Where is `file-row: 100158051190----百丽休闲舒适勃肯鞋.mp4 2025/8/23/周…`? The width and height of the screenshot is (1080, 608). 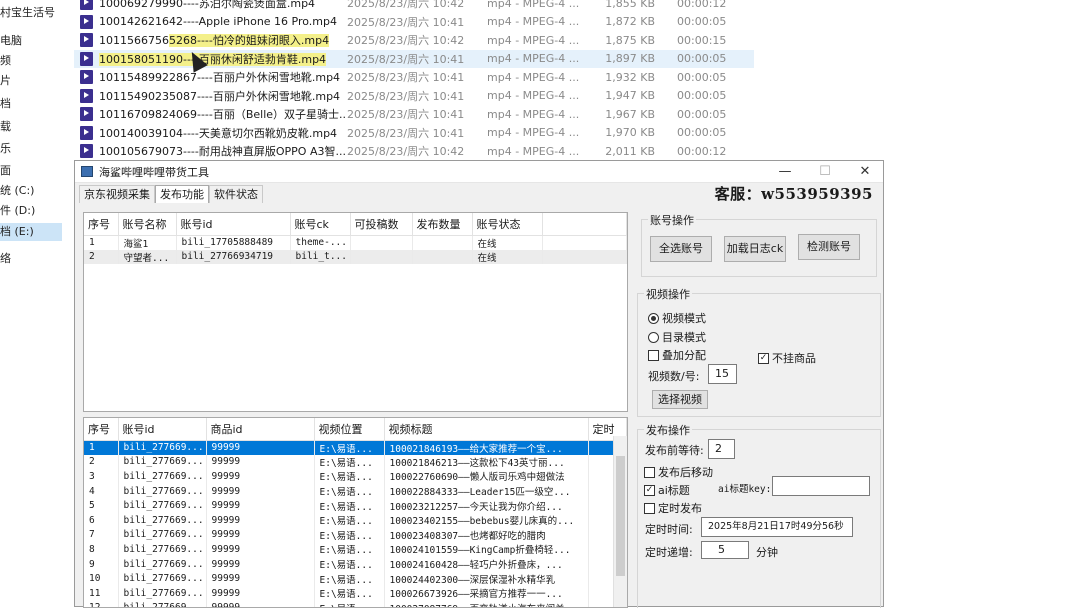
file-row: 100158051190----百丽休闲舒适勃肯鞋.mp4 2025/8/23/周… is located at coordinates (414, 58).